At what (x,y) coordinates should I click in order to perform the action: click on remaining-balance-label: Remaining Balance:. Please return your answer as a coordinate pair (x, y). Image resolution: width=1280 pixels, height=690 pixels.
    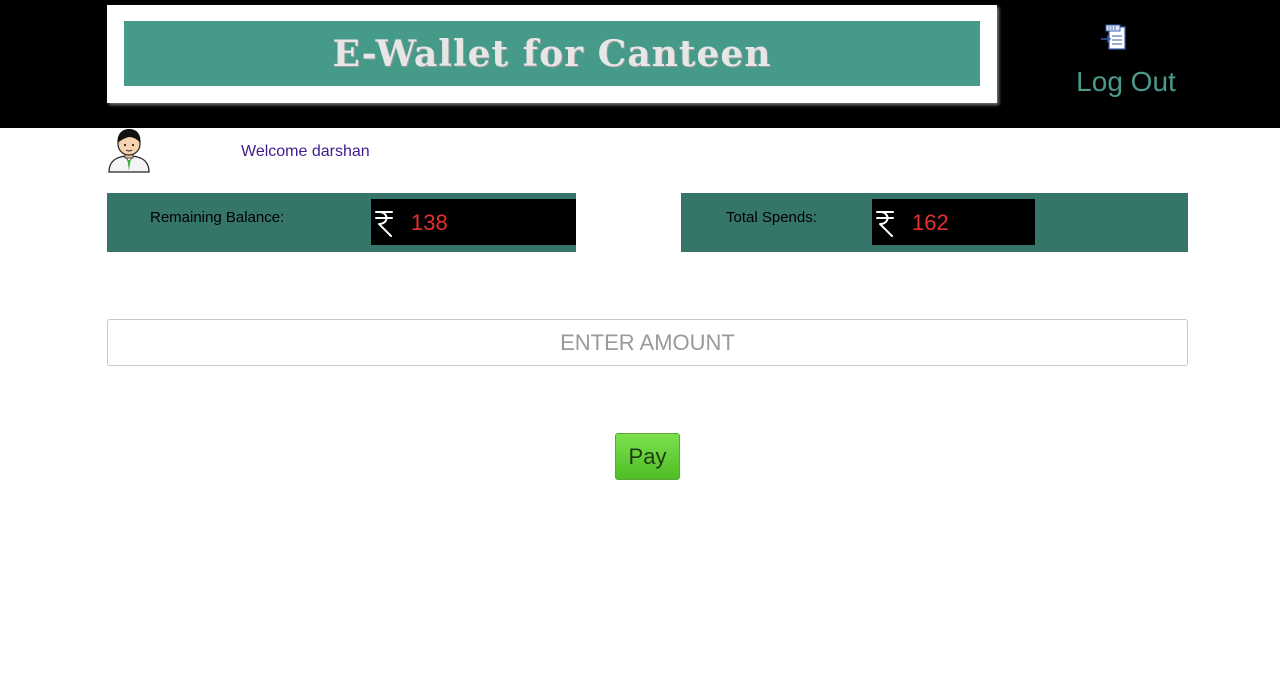
    Looking at the image, I should click on (217, 217).